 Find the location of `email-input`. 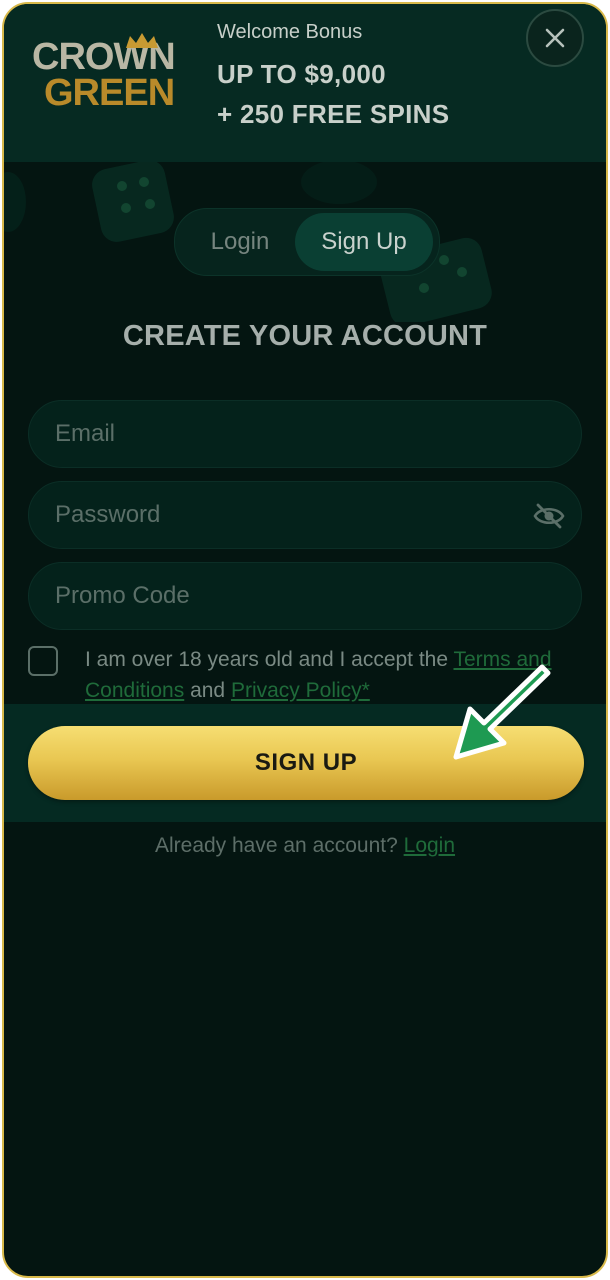

email-input is located at coordinates (305, 434).